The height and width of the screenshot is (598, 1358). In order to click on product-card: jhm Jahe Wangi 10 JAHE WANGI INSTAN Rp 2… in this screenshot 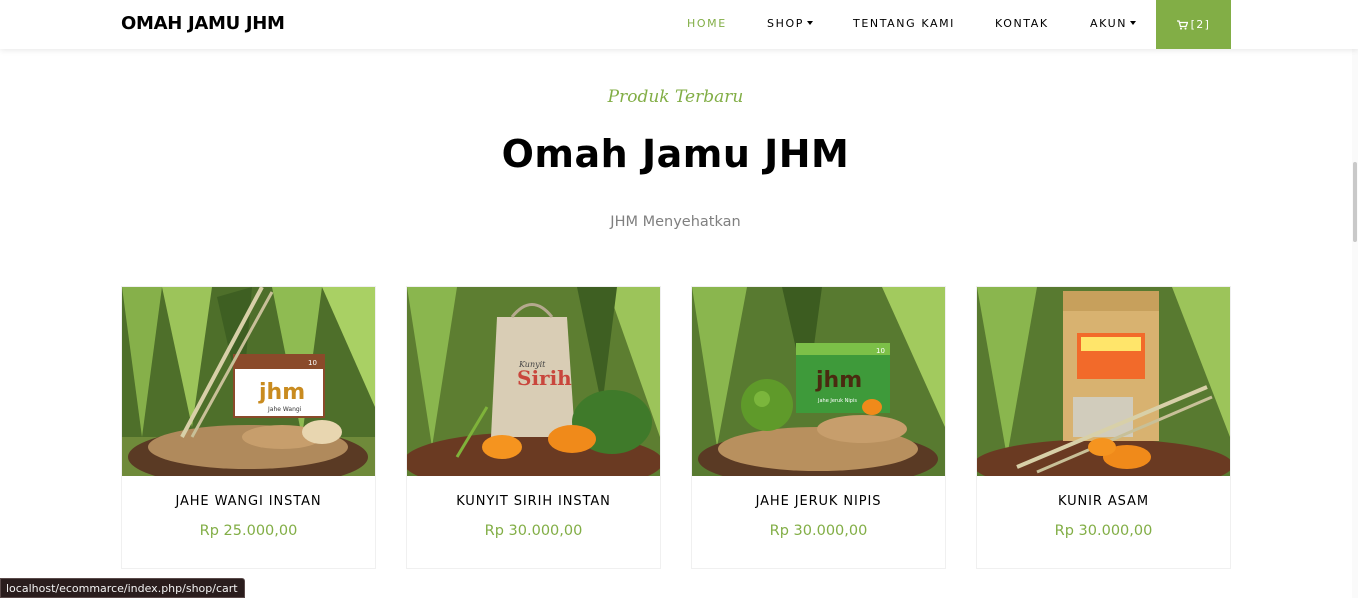, I will do `click(248, 427)`.